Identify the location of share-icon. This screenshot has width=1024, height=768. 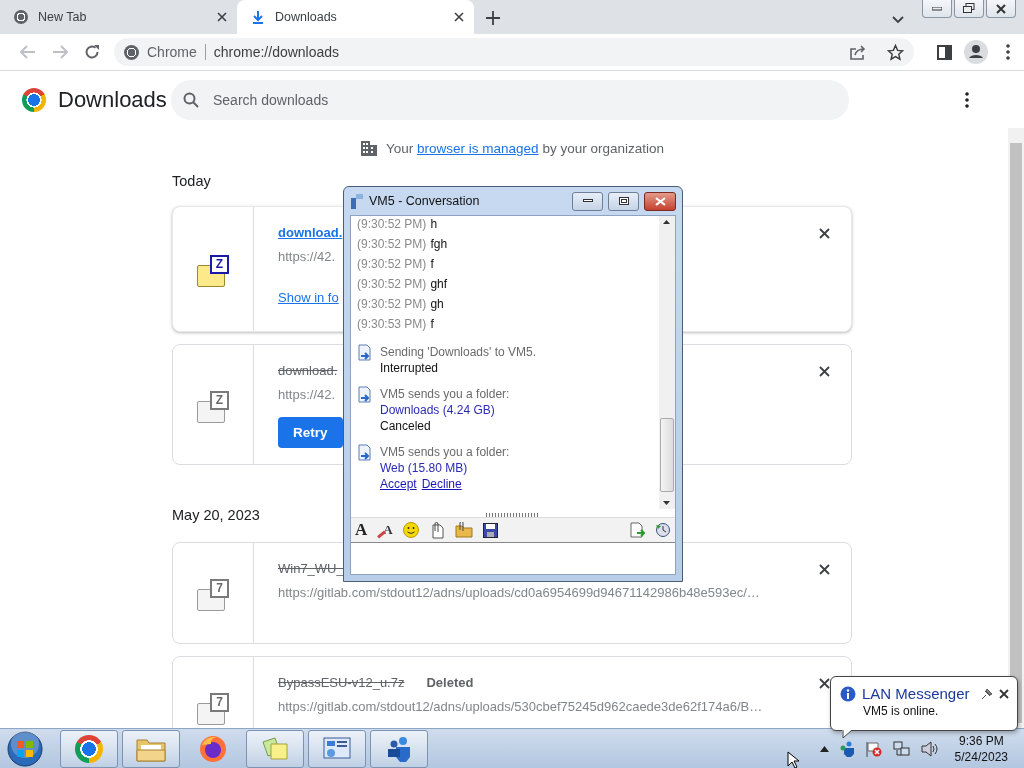
(858, 52).